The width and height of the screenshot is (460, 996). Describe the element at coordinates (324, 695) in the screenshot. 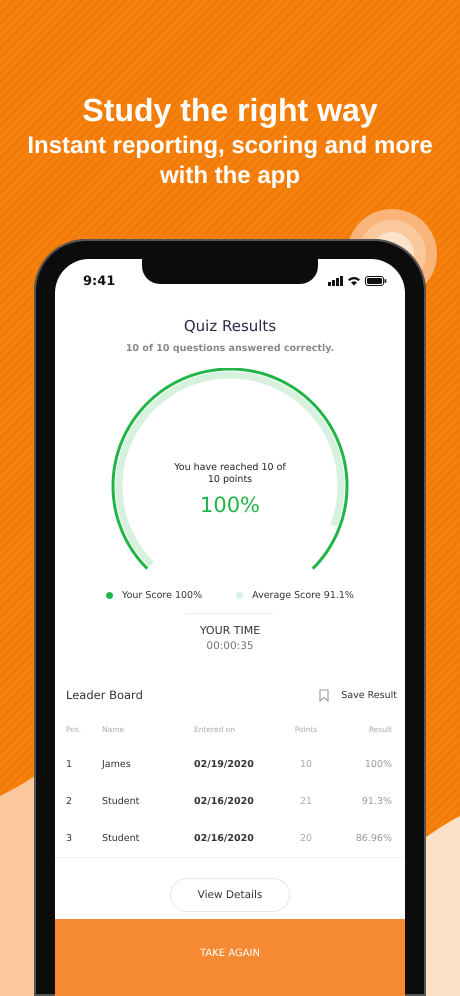

I see `bookmark-icon` at that location.